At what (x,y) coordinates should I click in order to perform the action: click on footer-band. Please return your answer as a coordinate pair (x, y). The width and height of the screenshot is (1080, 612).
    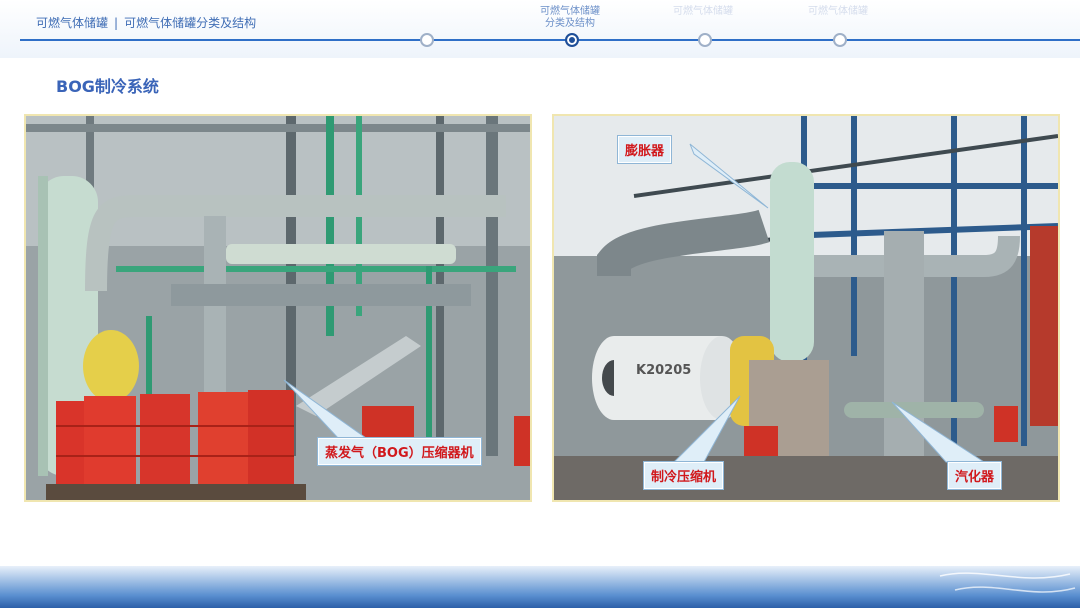
    Looking at the image, I should click on (540, 587).